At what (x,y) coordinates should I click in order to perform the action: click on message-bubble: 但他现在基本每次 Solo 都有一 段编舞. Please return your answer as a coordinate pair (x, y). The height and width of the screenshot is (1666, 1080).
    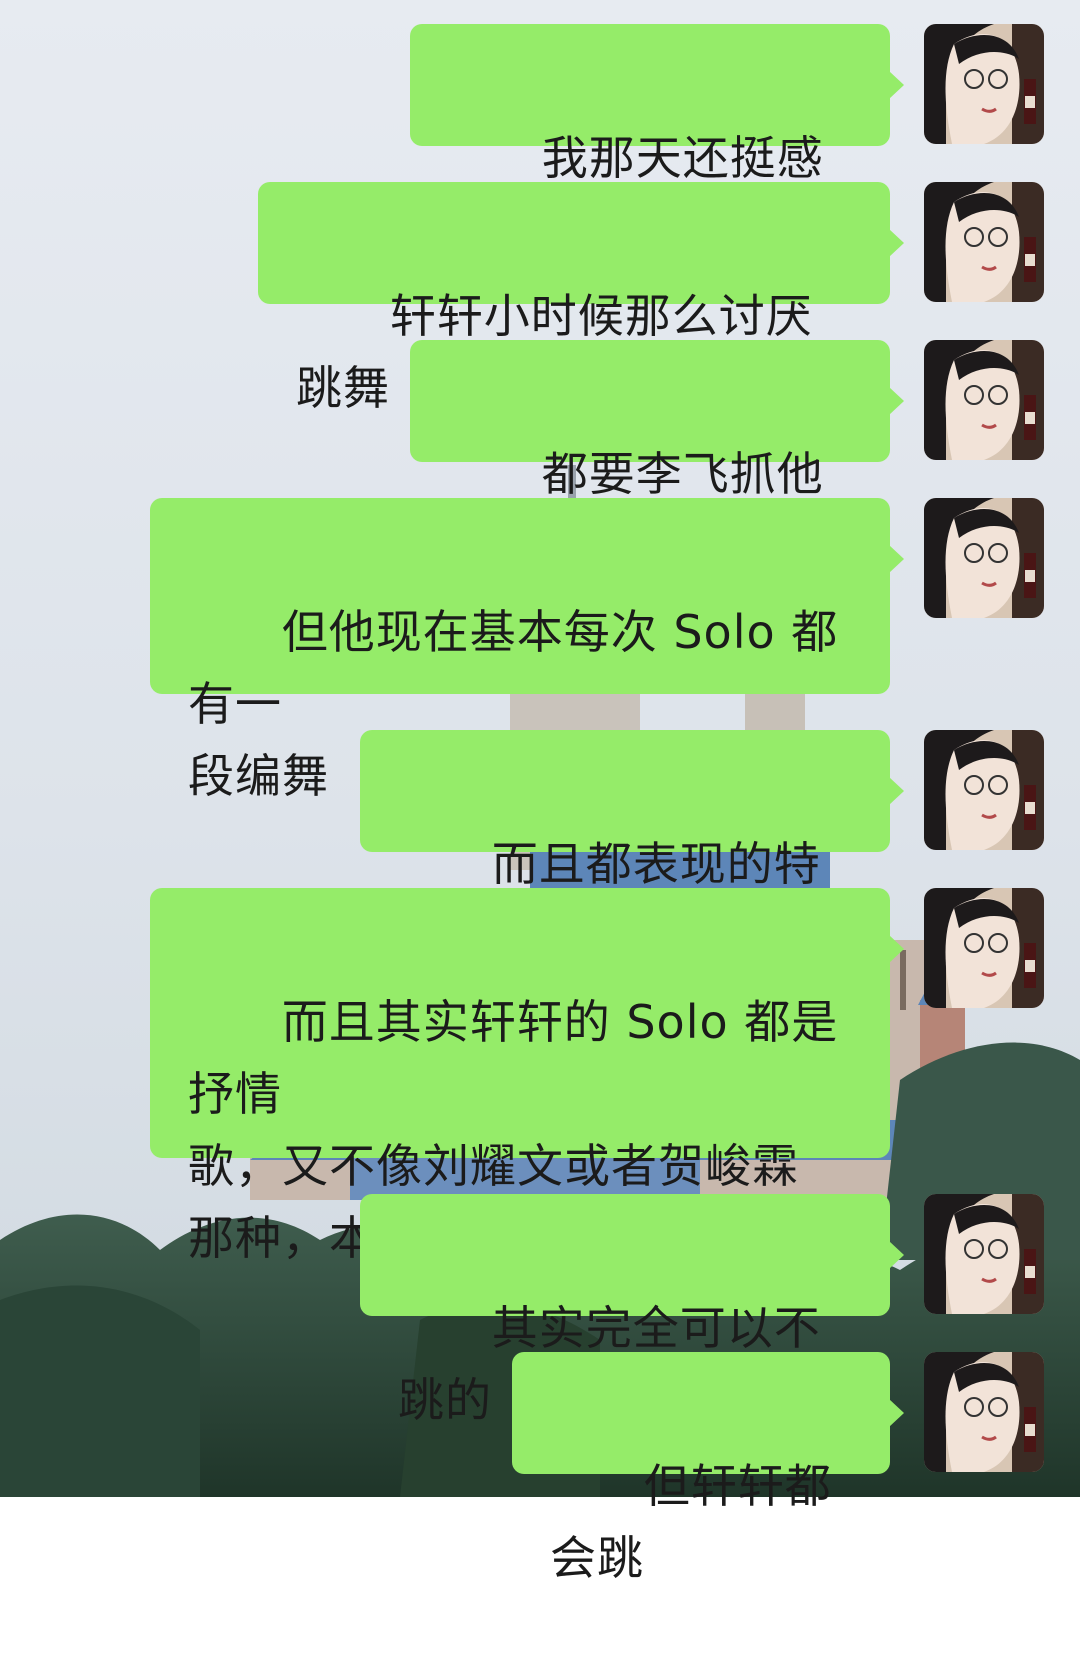
    Looking at the image, I should click on (520, 650).